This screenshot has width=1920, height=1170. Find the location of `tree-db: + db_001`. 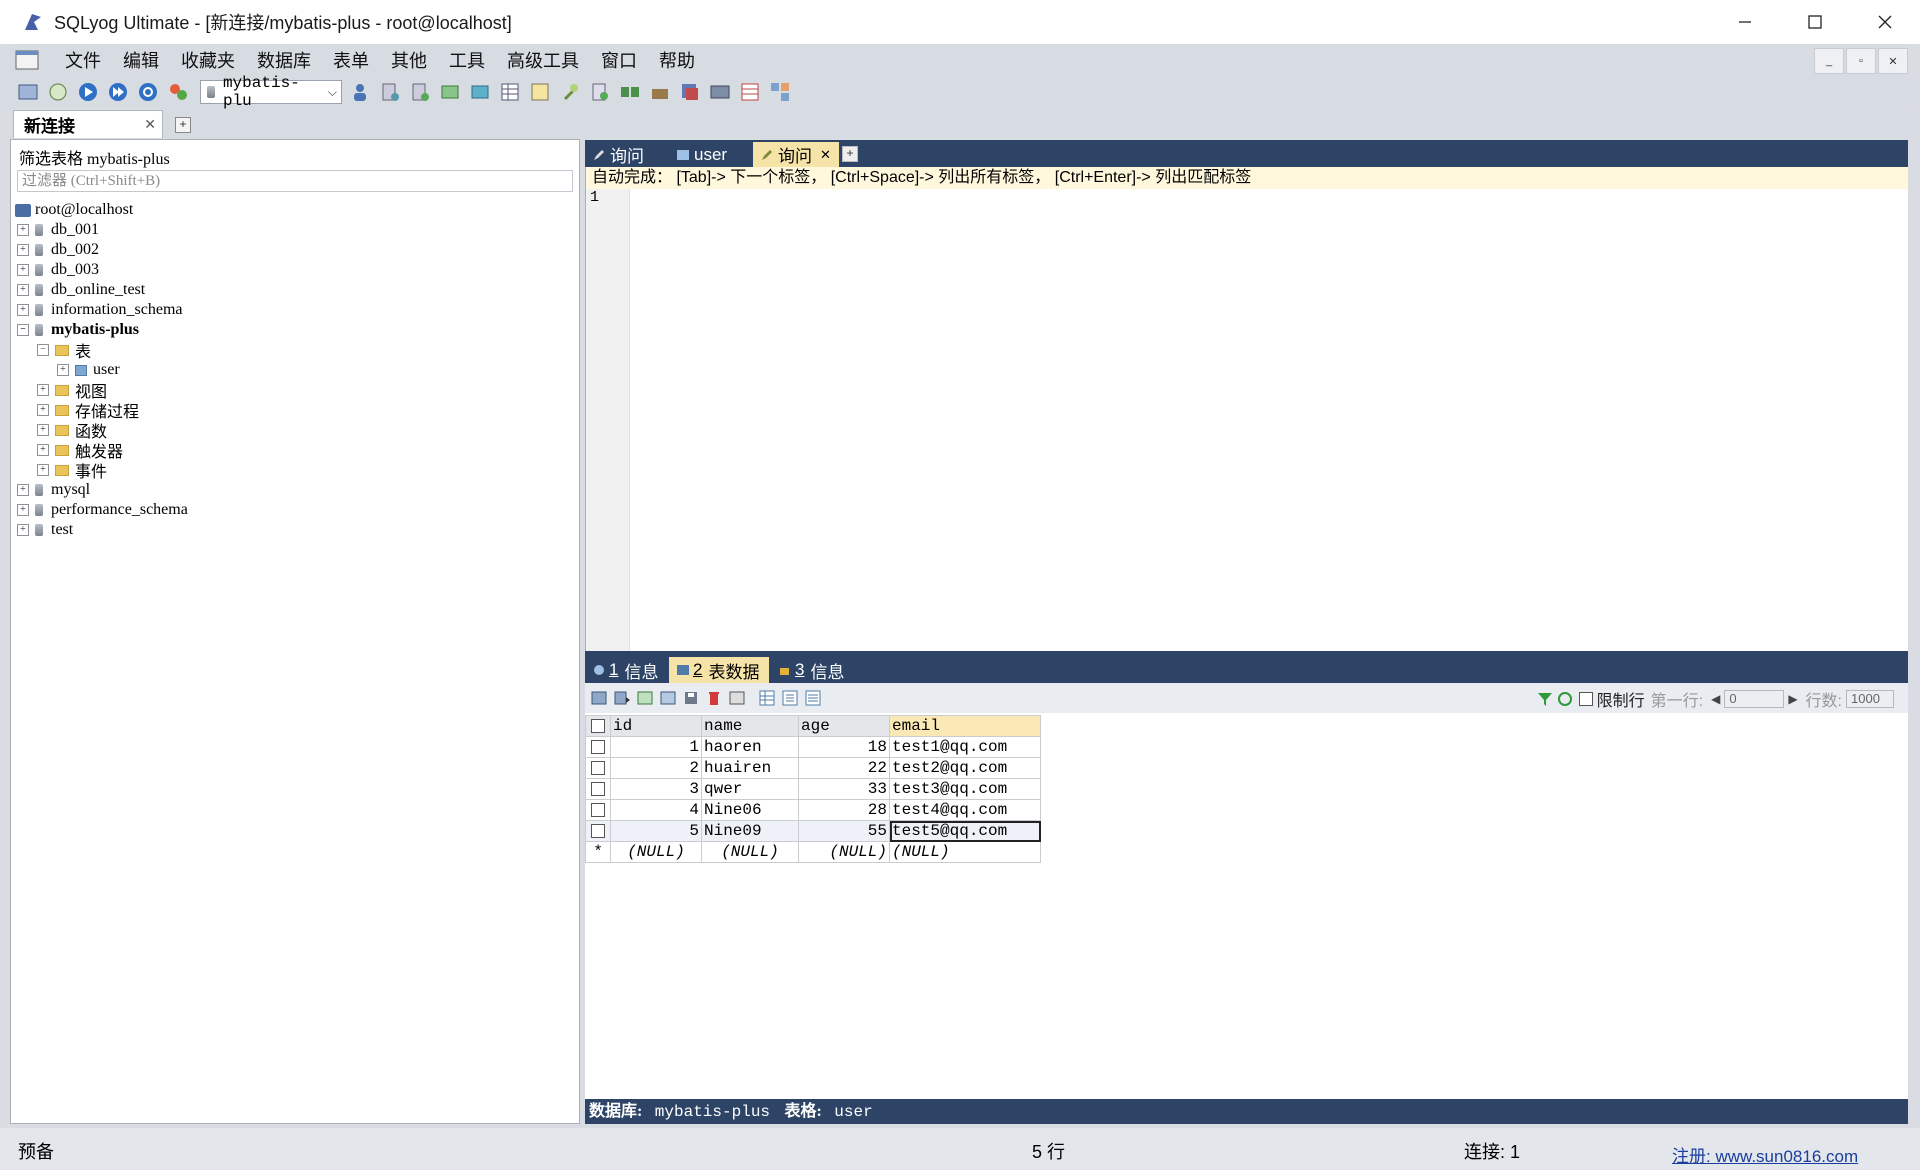

tree-db: + db_001 is located at coordinates (58, 230).